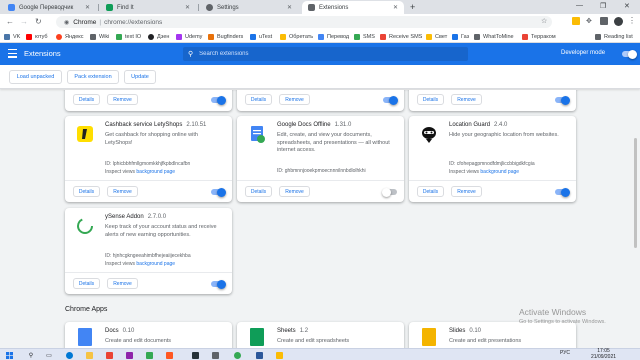  Describe the element at coordinates (629, 54) in the screenshot. I see `developer-mode-toggle` at that location.